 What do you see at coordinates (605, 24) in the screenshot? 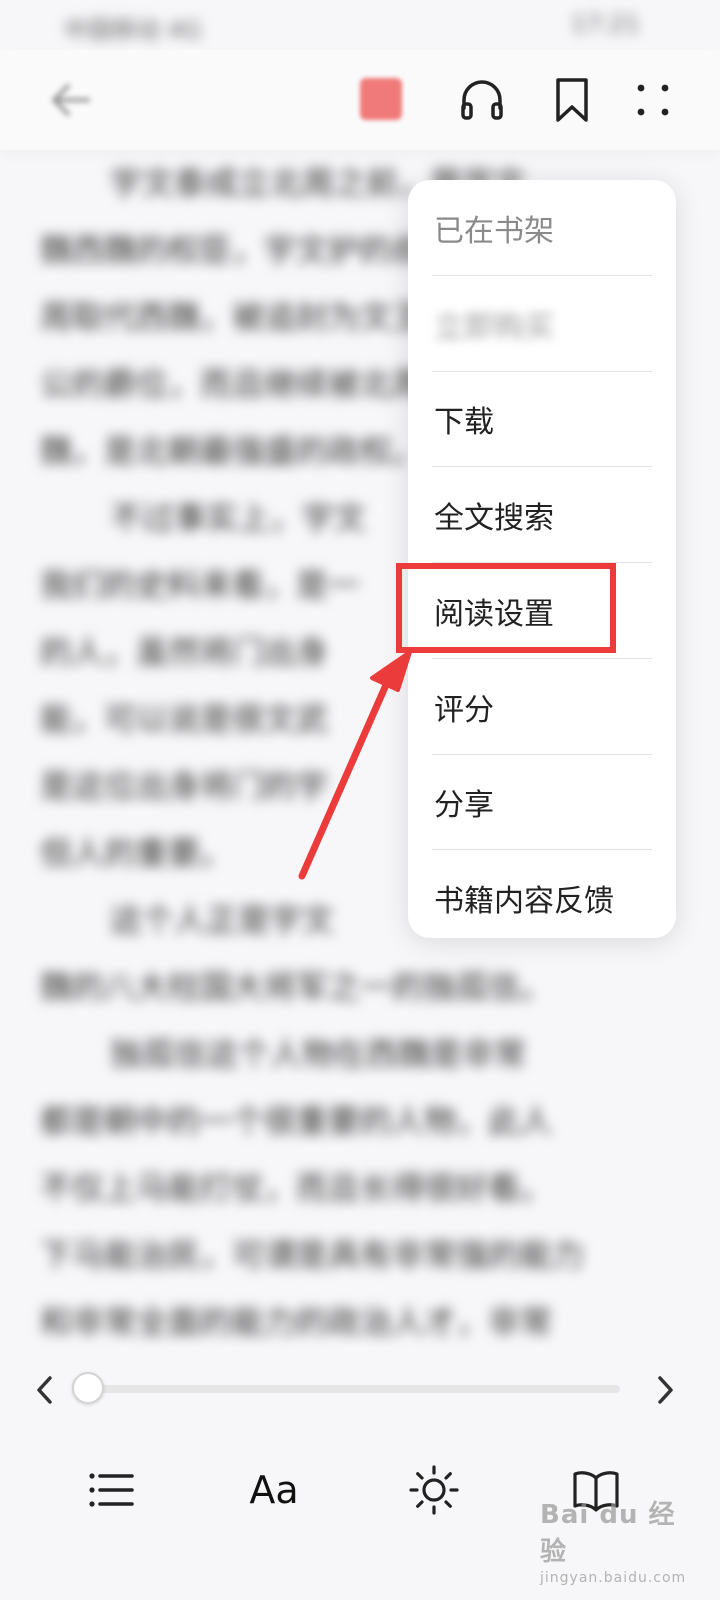
I see `clock-text: 17:21` at bounding box center [605, 24].